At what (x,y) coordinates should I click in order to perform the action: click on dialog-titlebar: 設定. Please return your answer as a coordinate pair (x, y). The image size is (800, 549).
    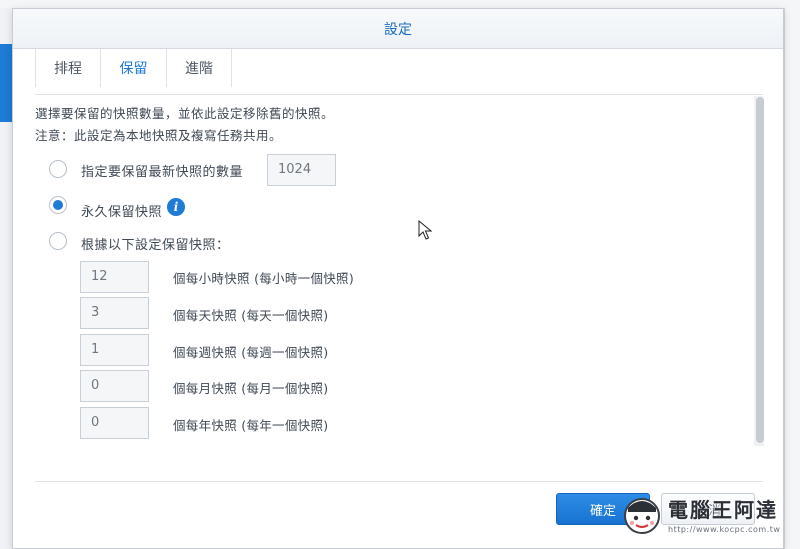
    Looking at the image, I should click on (398, 29).